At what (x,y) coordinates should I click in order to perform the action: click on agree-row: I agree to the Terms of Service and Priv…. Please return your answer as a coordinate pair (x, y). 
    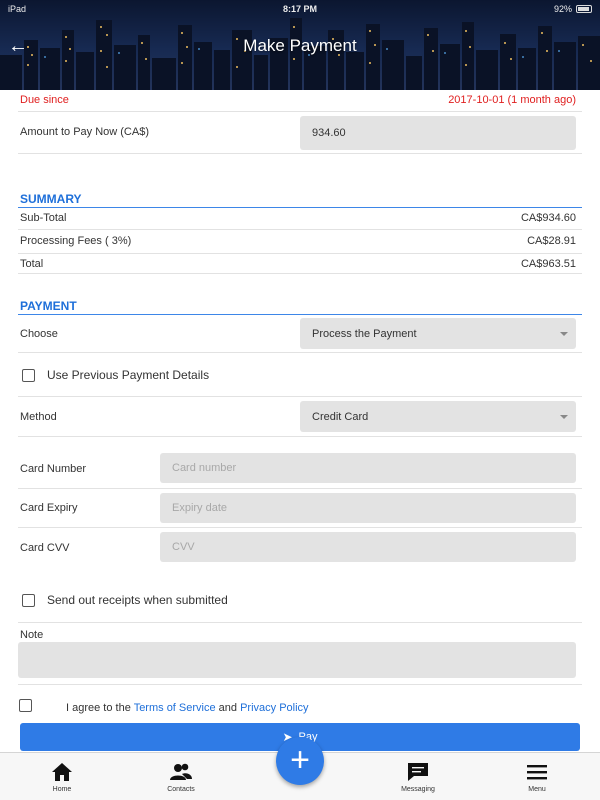
    Looking at the image, I should click on (300, 702).